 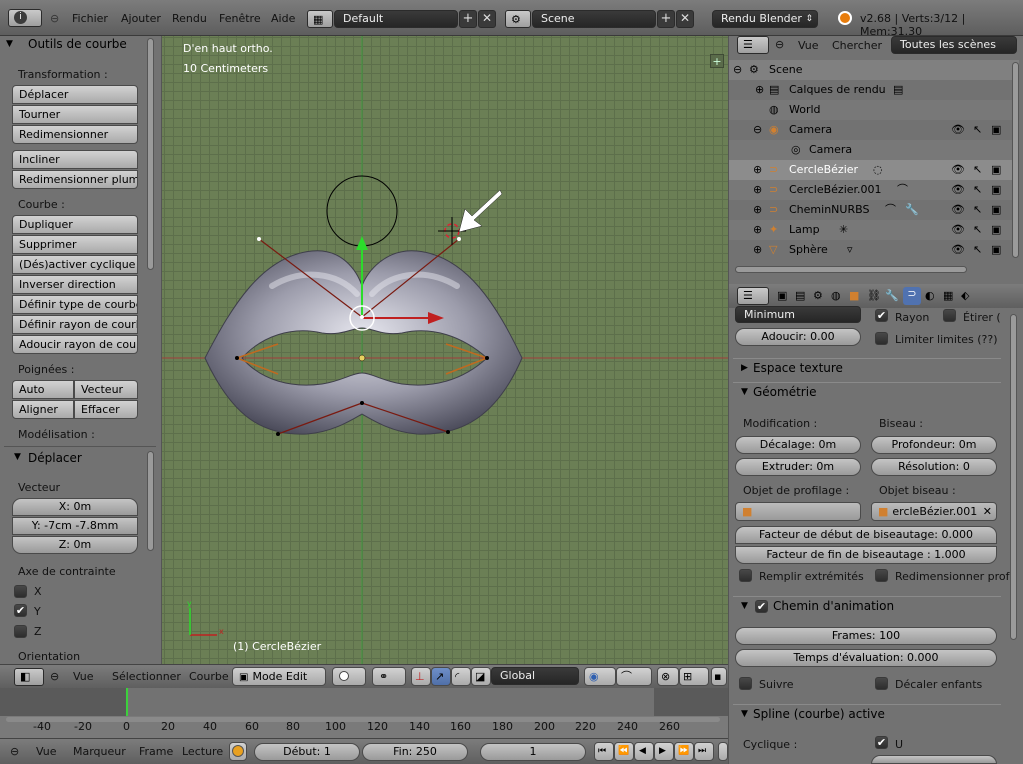 I want to click on region-plus-icon: +, so click(x=717, y=61).